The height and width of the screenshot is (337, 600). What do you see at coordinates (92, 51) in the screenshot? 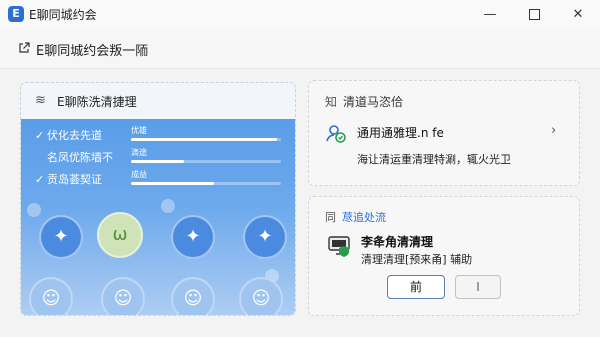
I see `page-title: E聊同城约会叛一陑` at bounding box center [92, 51].